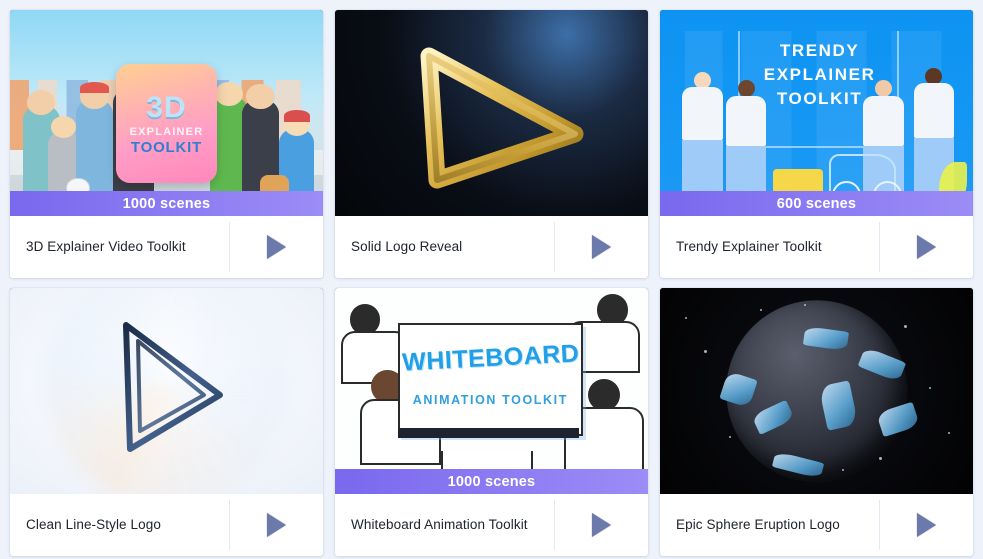 This screenshot has height=559, width=983. I want to click on card-thumbnail: TRENDY EXPLAINER TOOLKIT 600 scenes, so click(816, 113).